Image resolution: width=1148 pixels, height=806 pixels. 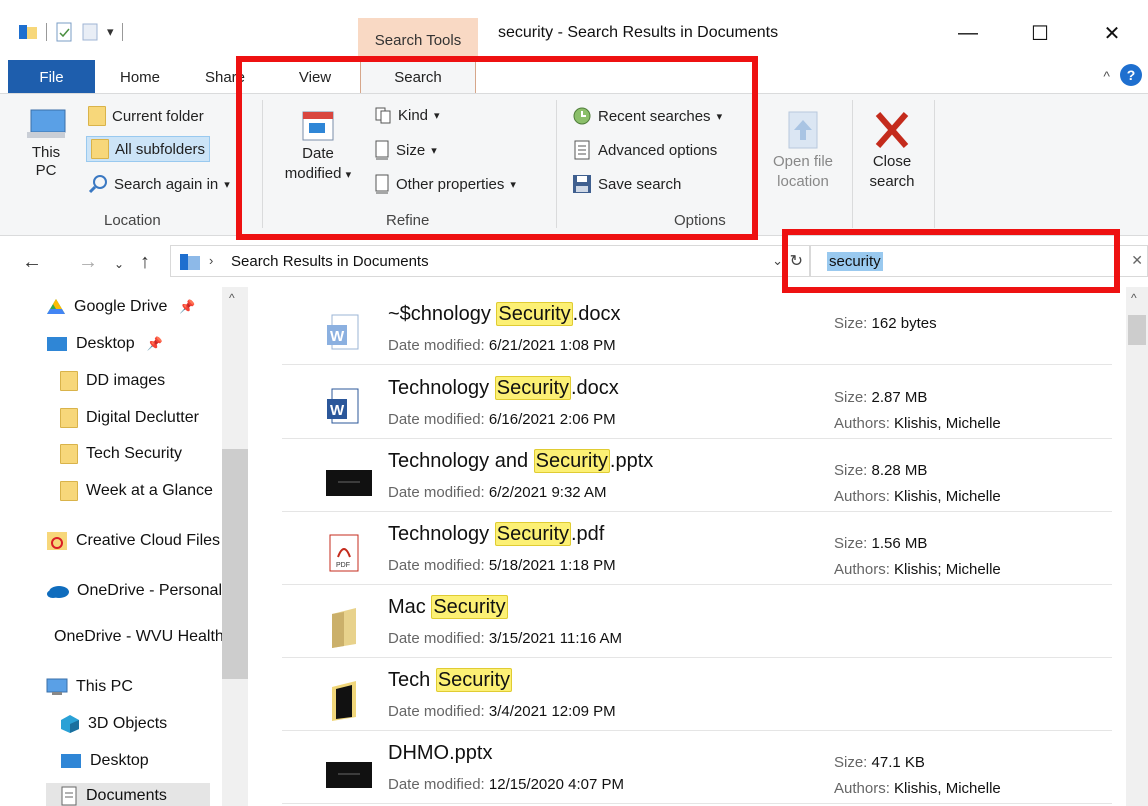 What do you see at coordinates (450, 680) in the screenshot?
I see `file-name: Tech Security` at bounding box center [450, 680].